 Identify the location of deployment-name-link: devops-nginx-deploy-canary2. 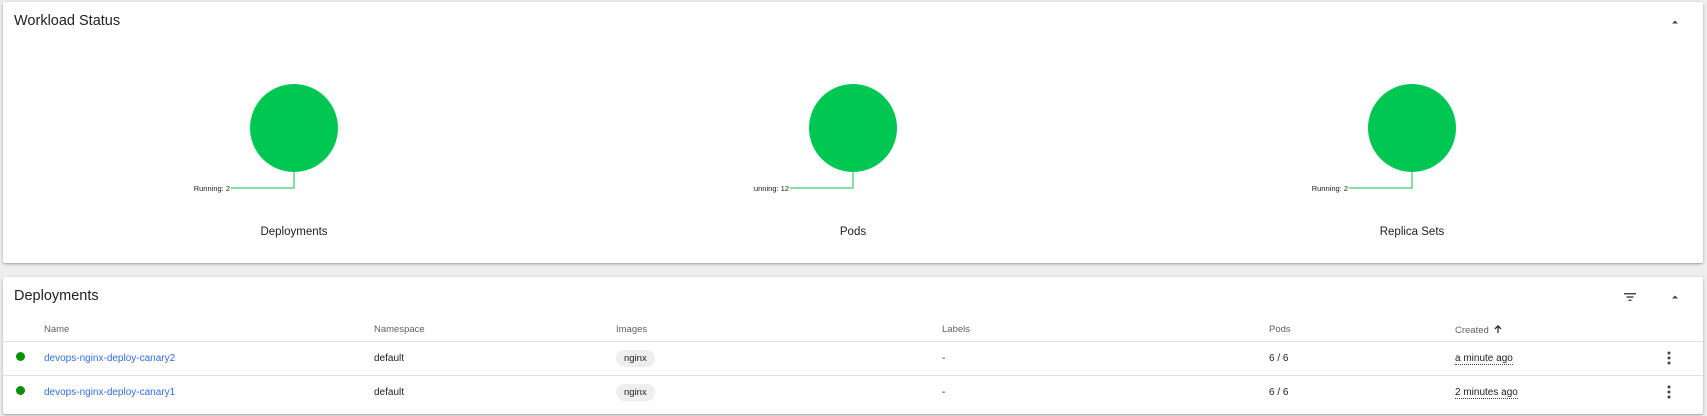
(109, 358).